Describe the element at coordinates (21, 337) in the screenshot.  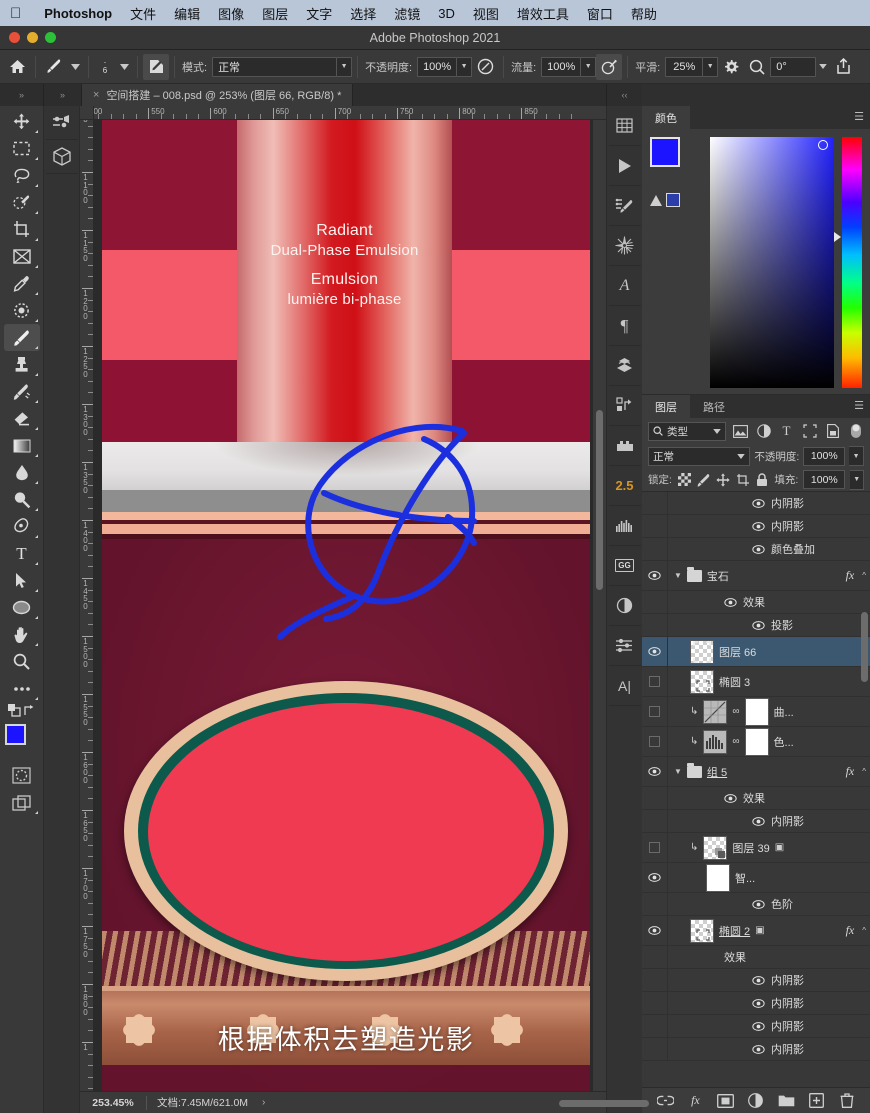
I see `brush-tool` at that location.